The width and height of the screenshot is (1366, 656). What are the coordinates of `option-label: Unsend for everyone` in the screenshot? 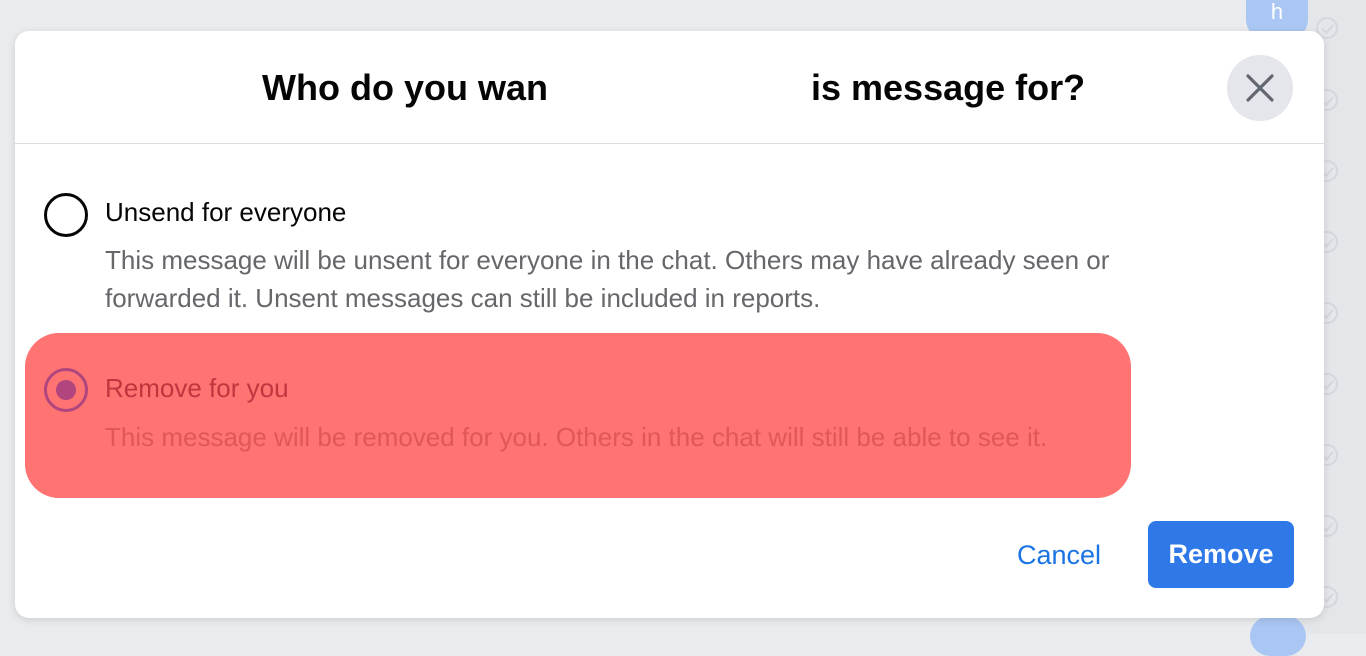 It's located at (226, 212).